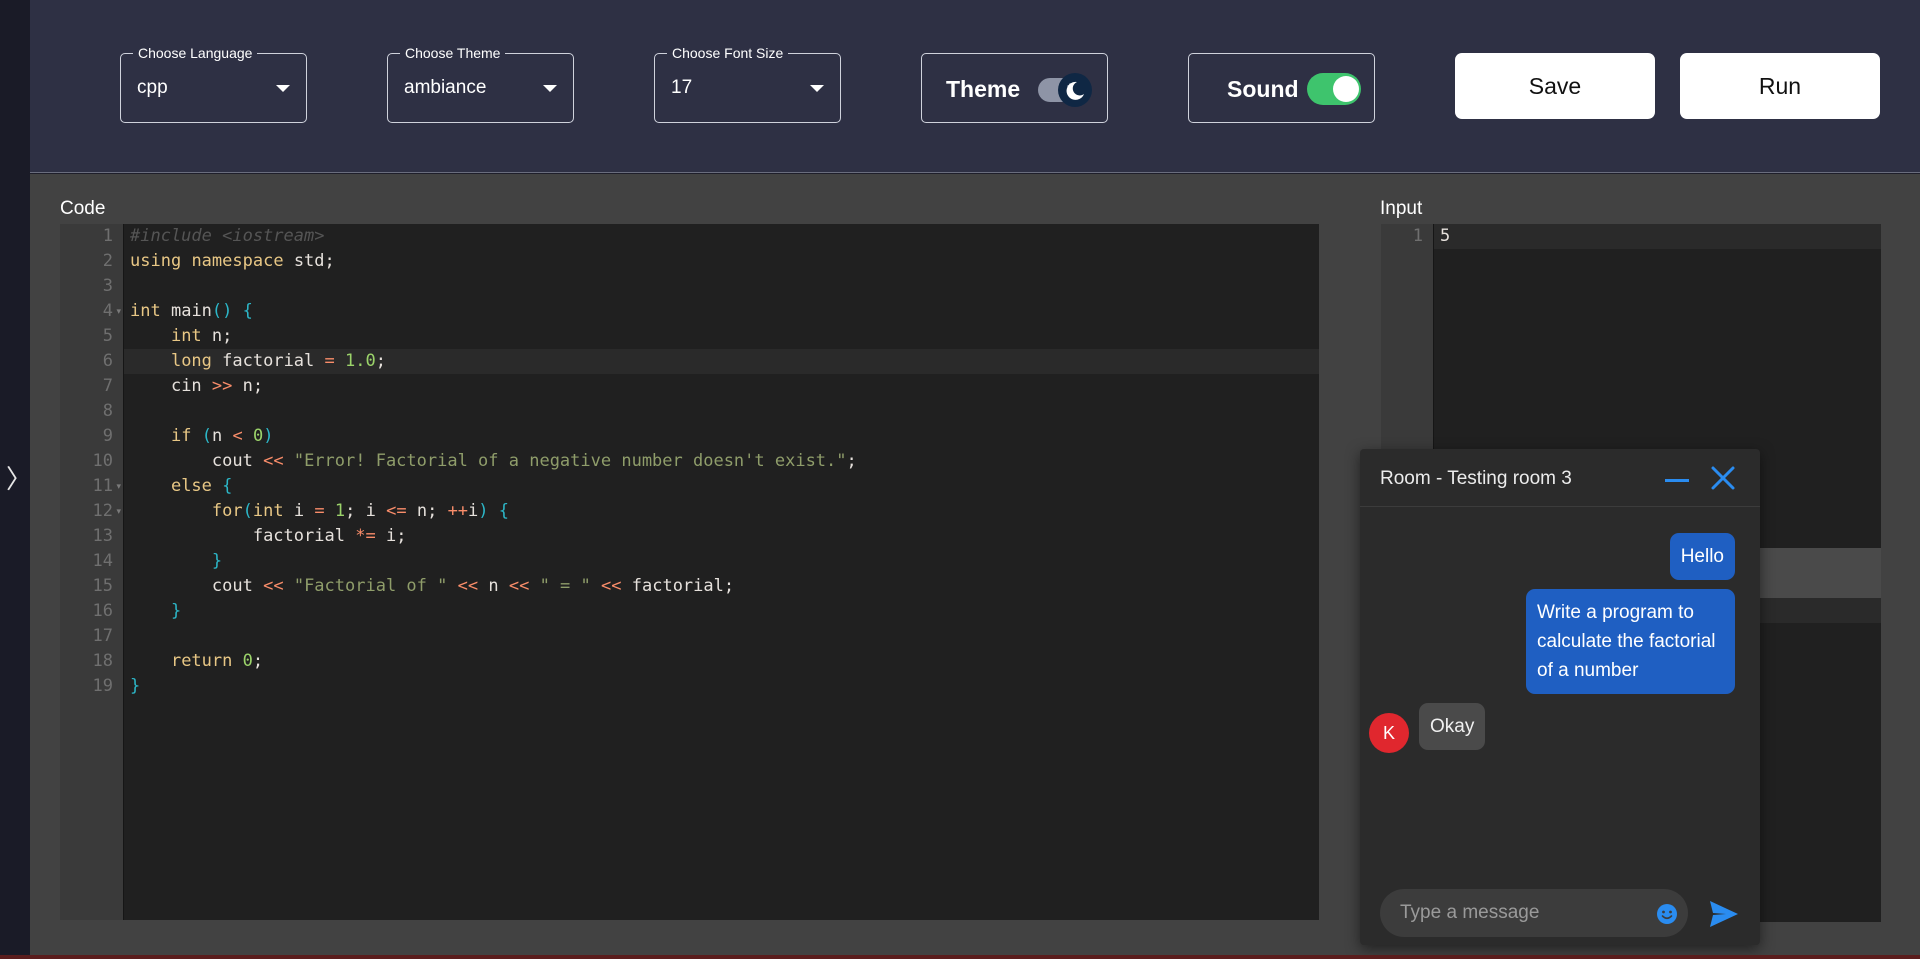 This screenshot has width=1920, height=959. What do you see at coordinates (102, 661) in the screenshot?
I see `line-number: 18` at bounding box center [102, 661].